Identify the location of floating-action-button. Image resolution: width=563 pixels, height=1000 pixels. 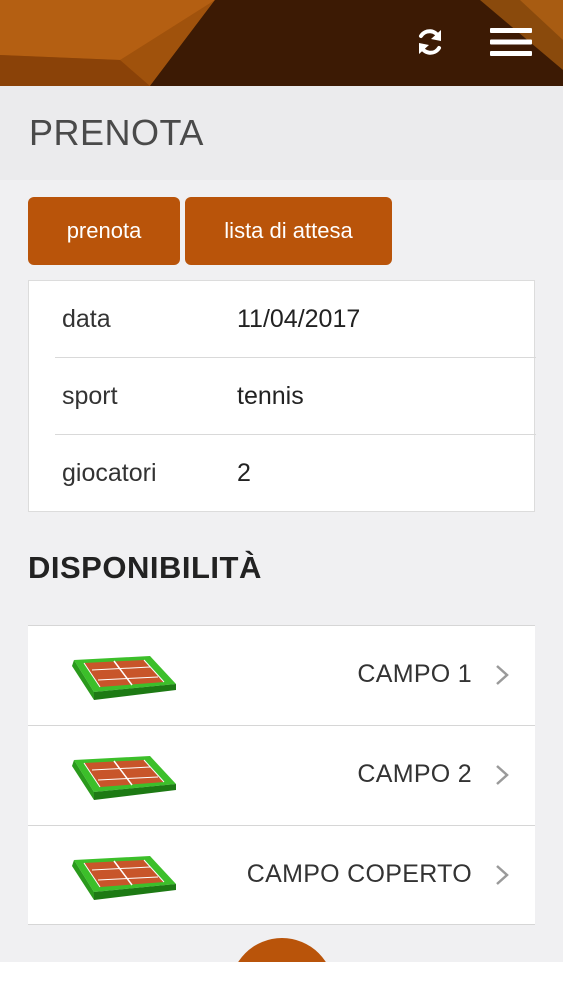
(282, 950).